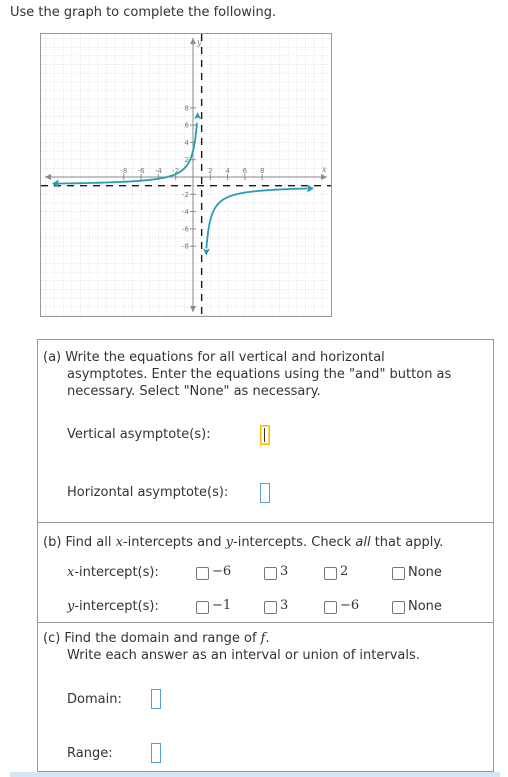  What do you see at coordinates (227, 171) in the screenshot?
I see `x-tick-label: 4` at bounding box center [227, 171].